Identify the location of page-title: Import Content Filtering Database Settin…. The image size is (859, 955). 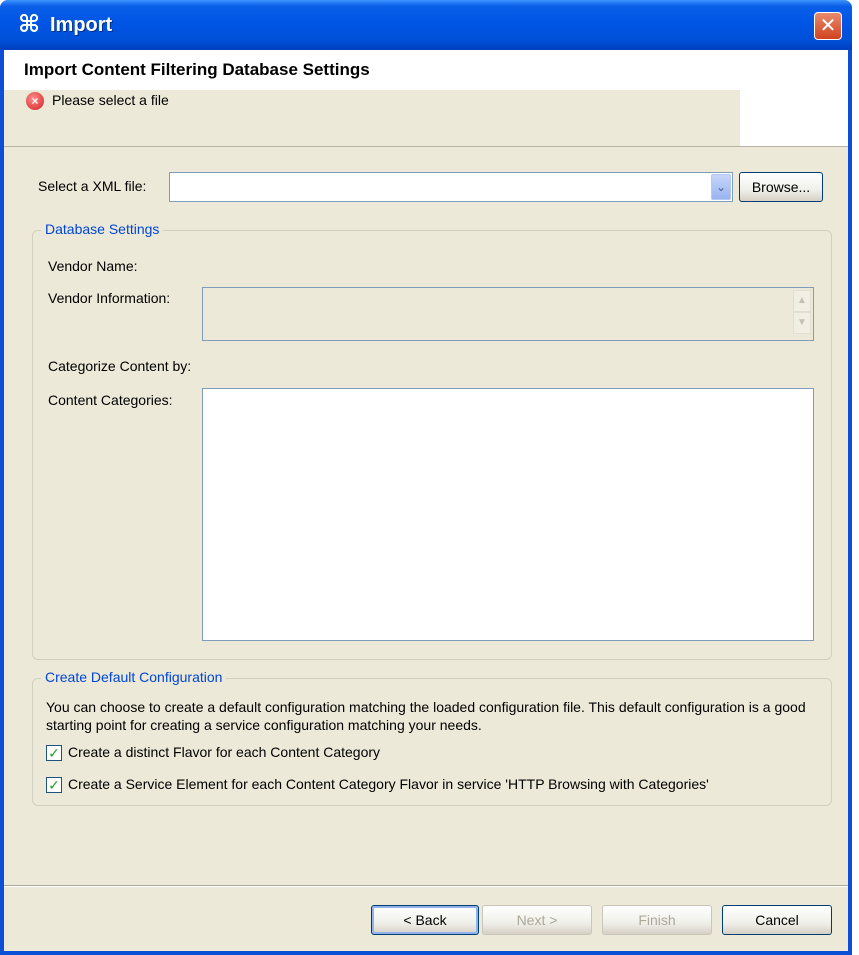
(197, 69).